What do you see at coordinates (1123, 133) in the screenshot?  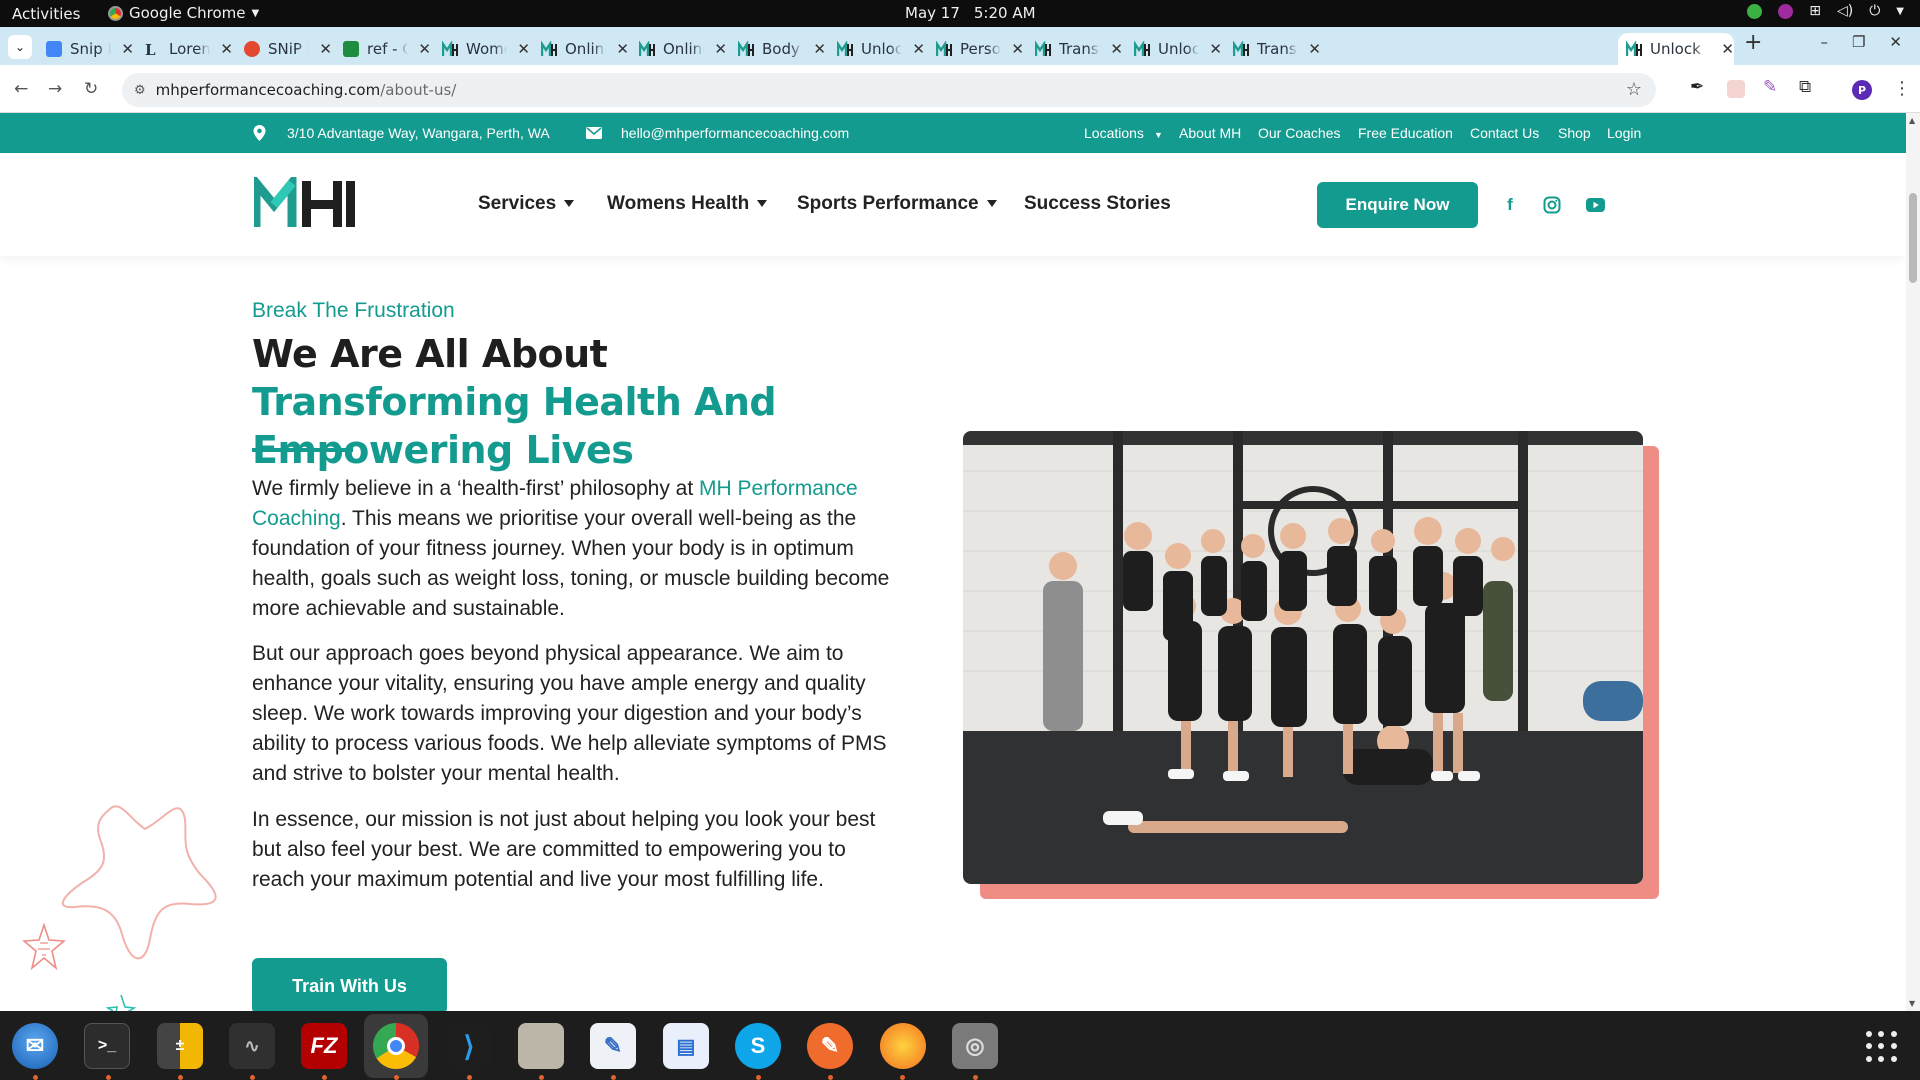 I see `top-link-locations: Locations ▼` at bounding box center [1123, 133].